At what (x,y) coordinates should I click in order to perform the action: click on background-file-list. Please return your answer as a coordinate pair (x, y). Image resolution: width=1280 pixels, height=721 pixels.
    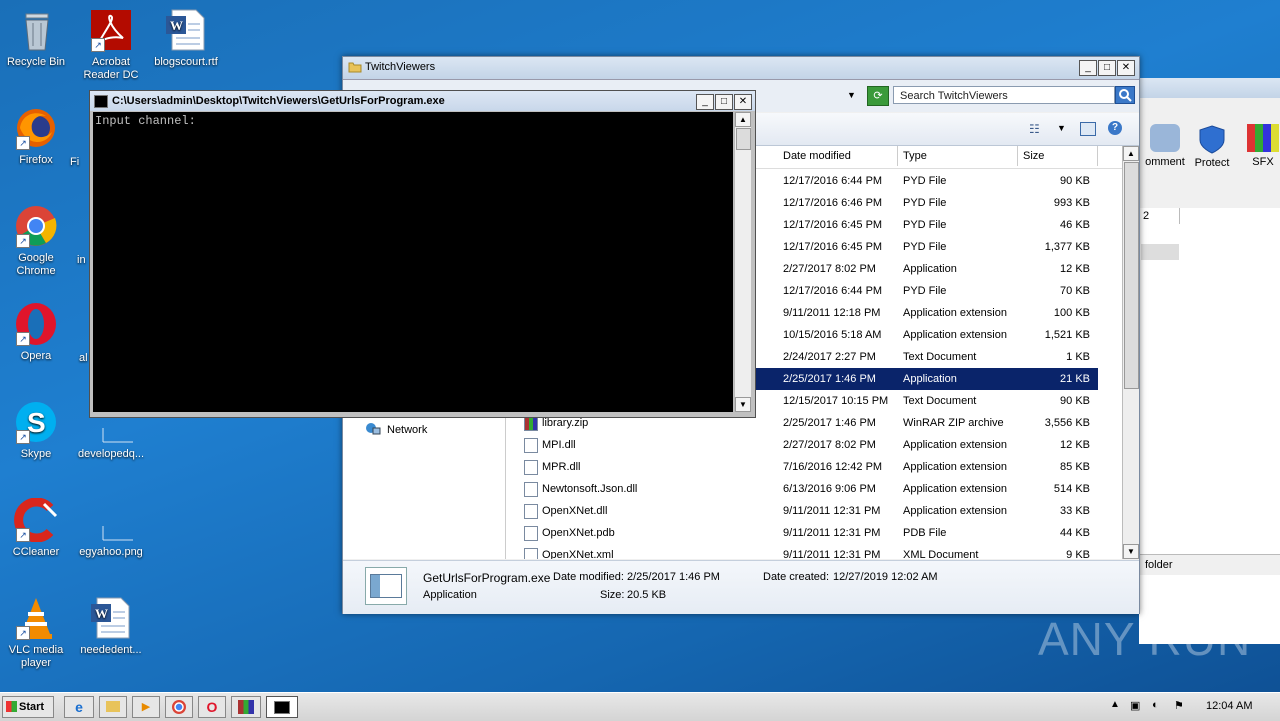
    Looking at the image, I should click on (1209, 434).